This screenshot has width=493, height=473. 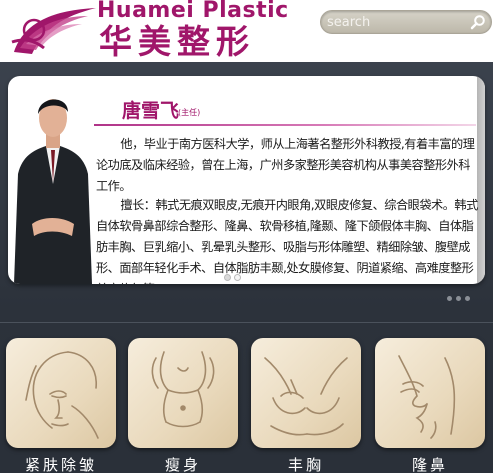 What do you see at coordinates (246, 322) in the screenshot?
I see `section-divider` at bounding box center [246, 322].